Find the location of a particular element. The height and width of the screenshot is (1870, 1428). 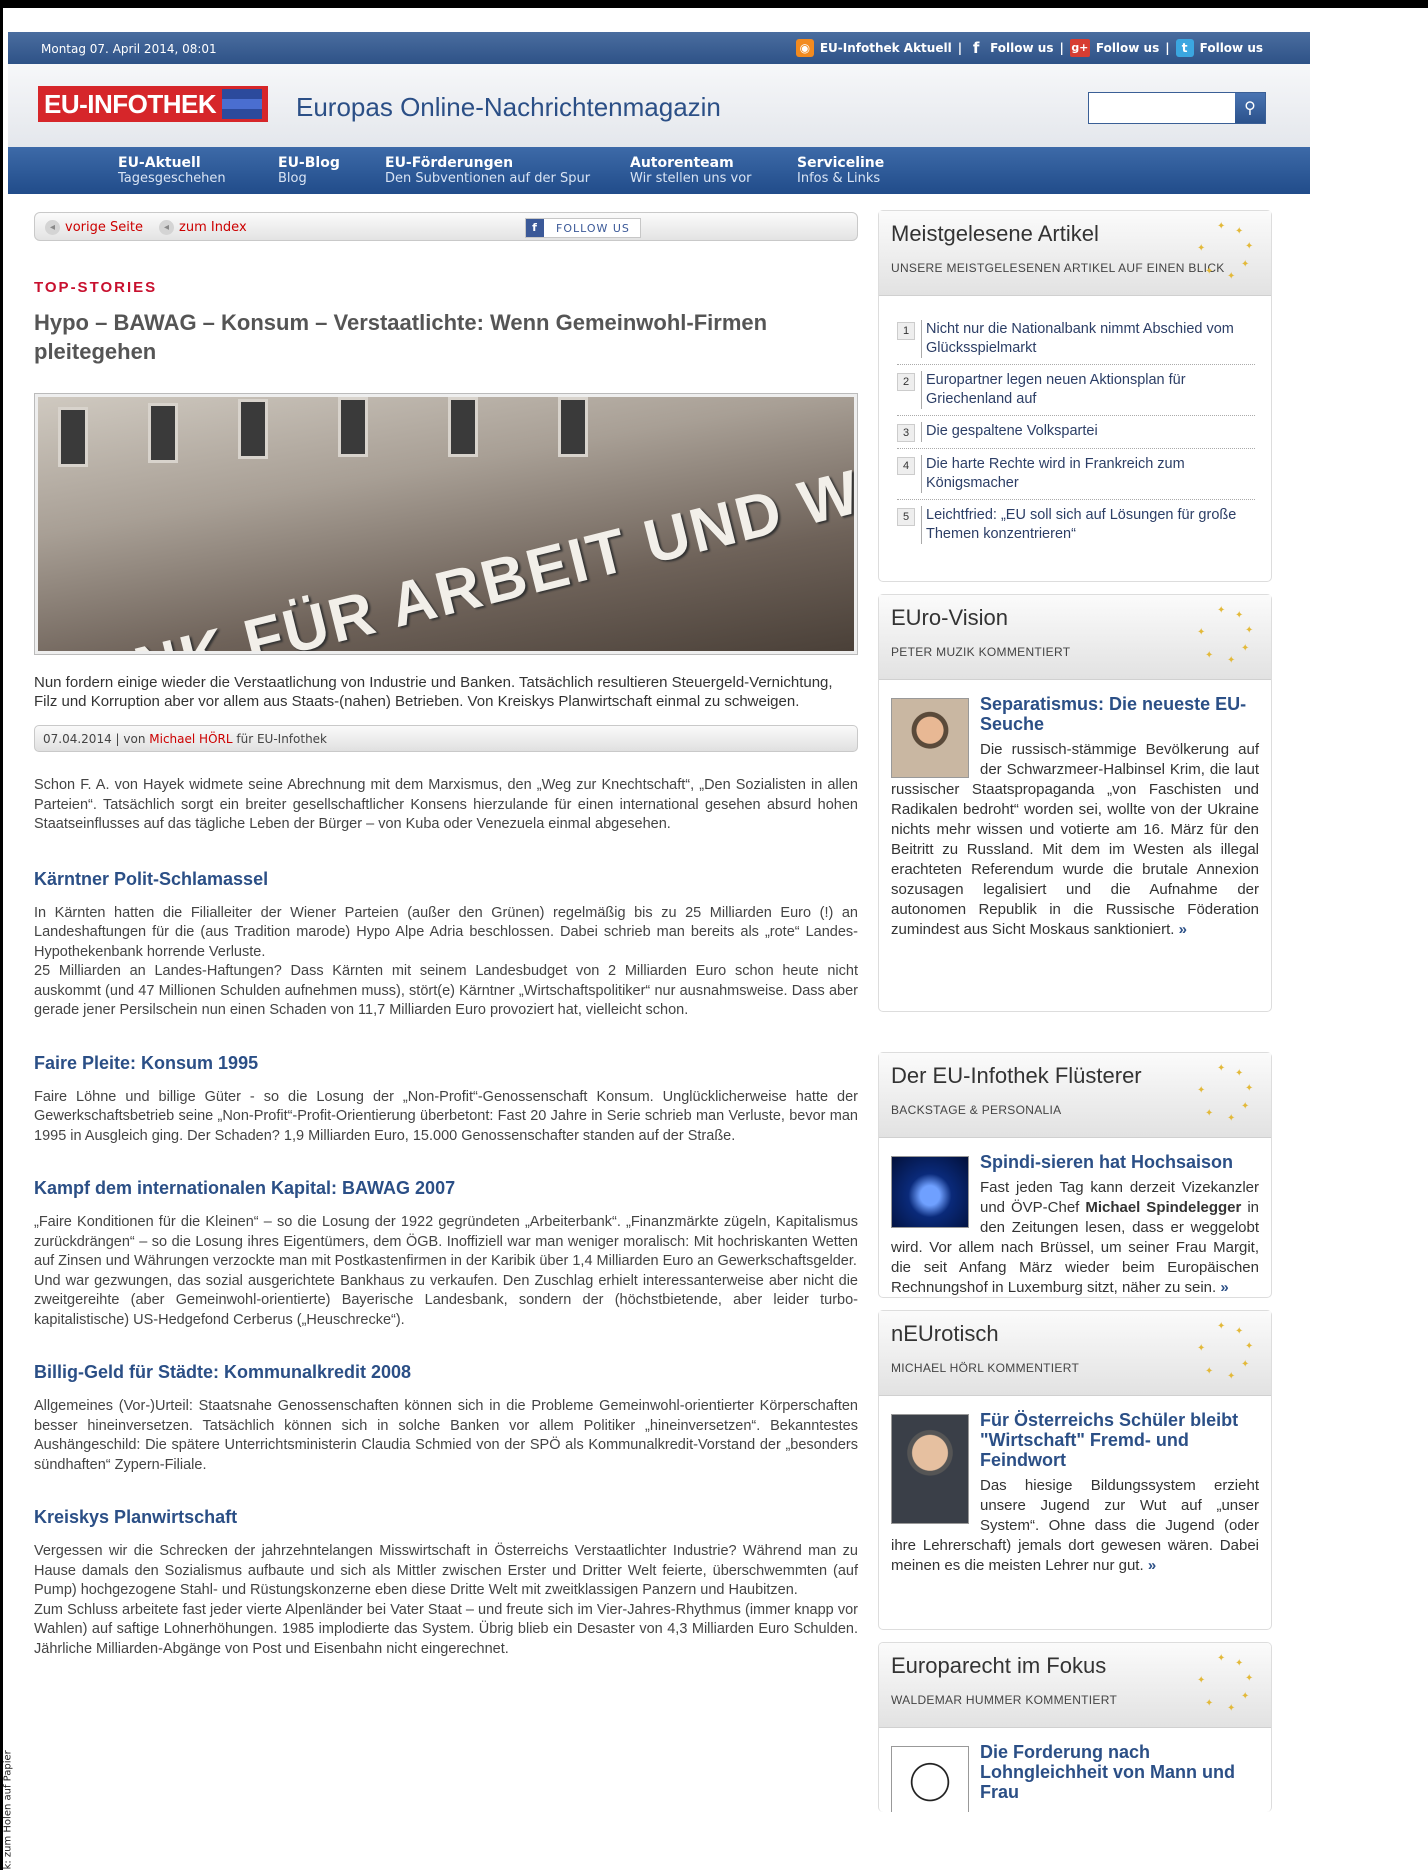

prev-page-label: vorige Seite is located at coordinates (104, 227).